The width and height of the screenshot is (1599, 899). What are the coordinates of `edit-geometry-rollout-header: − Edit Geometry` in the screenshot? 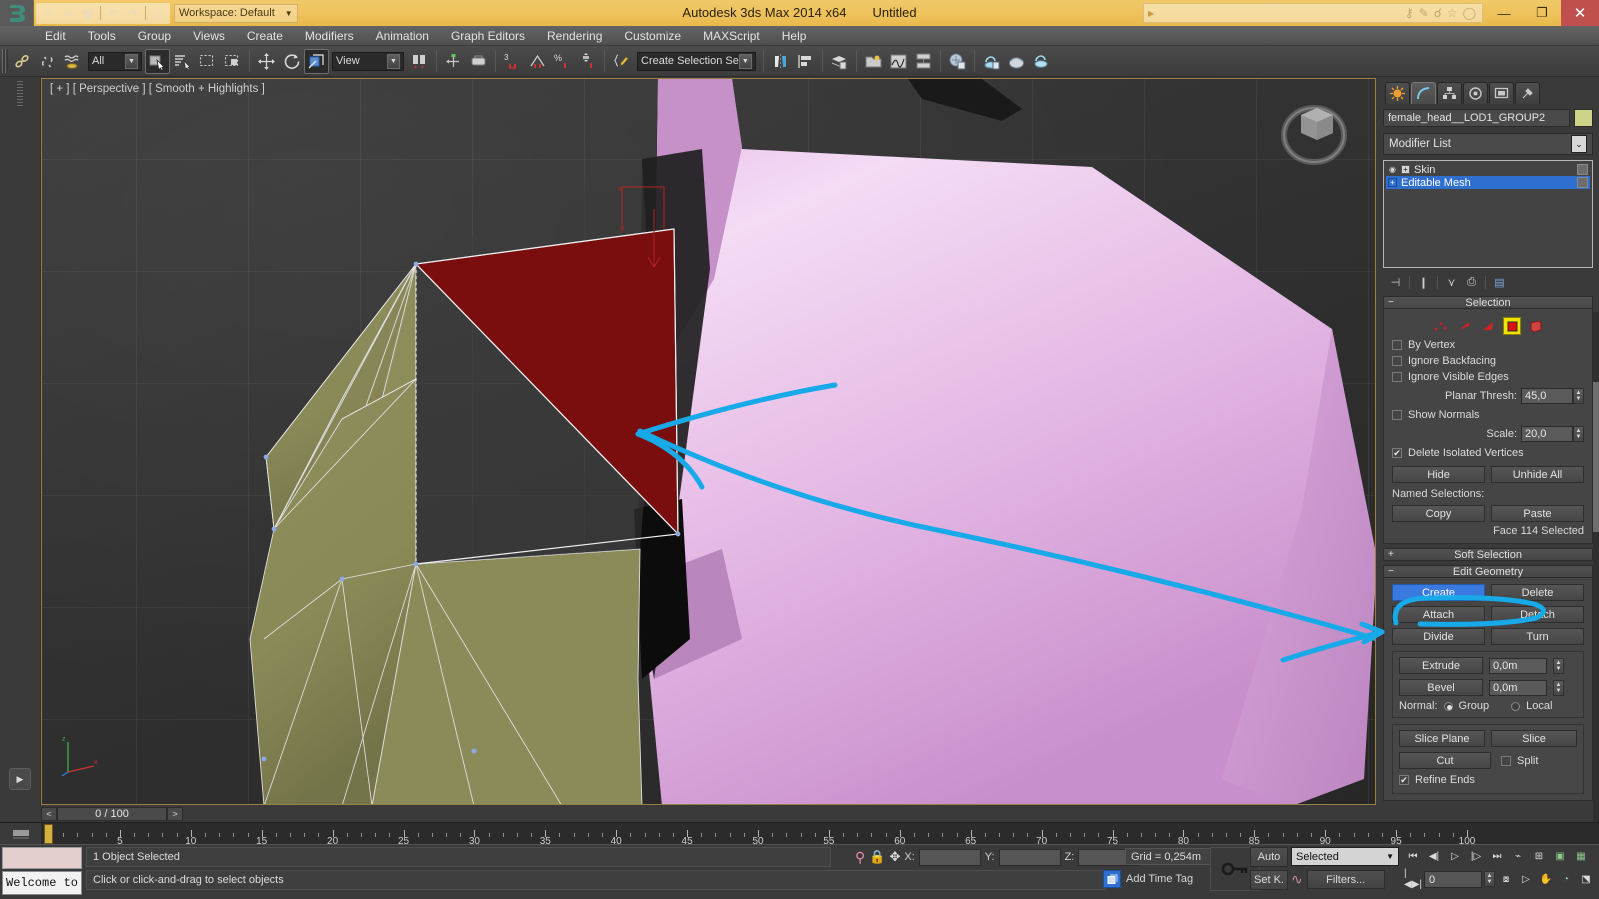 It's located at (1488, 571).